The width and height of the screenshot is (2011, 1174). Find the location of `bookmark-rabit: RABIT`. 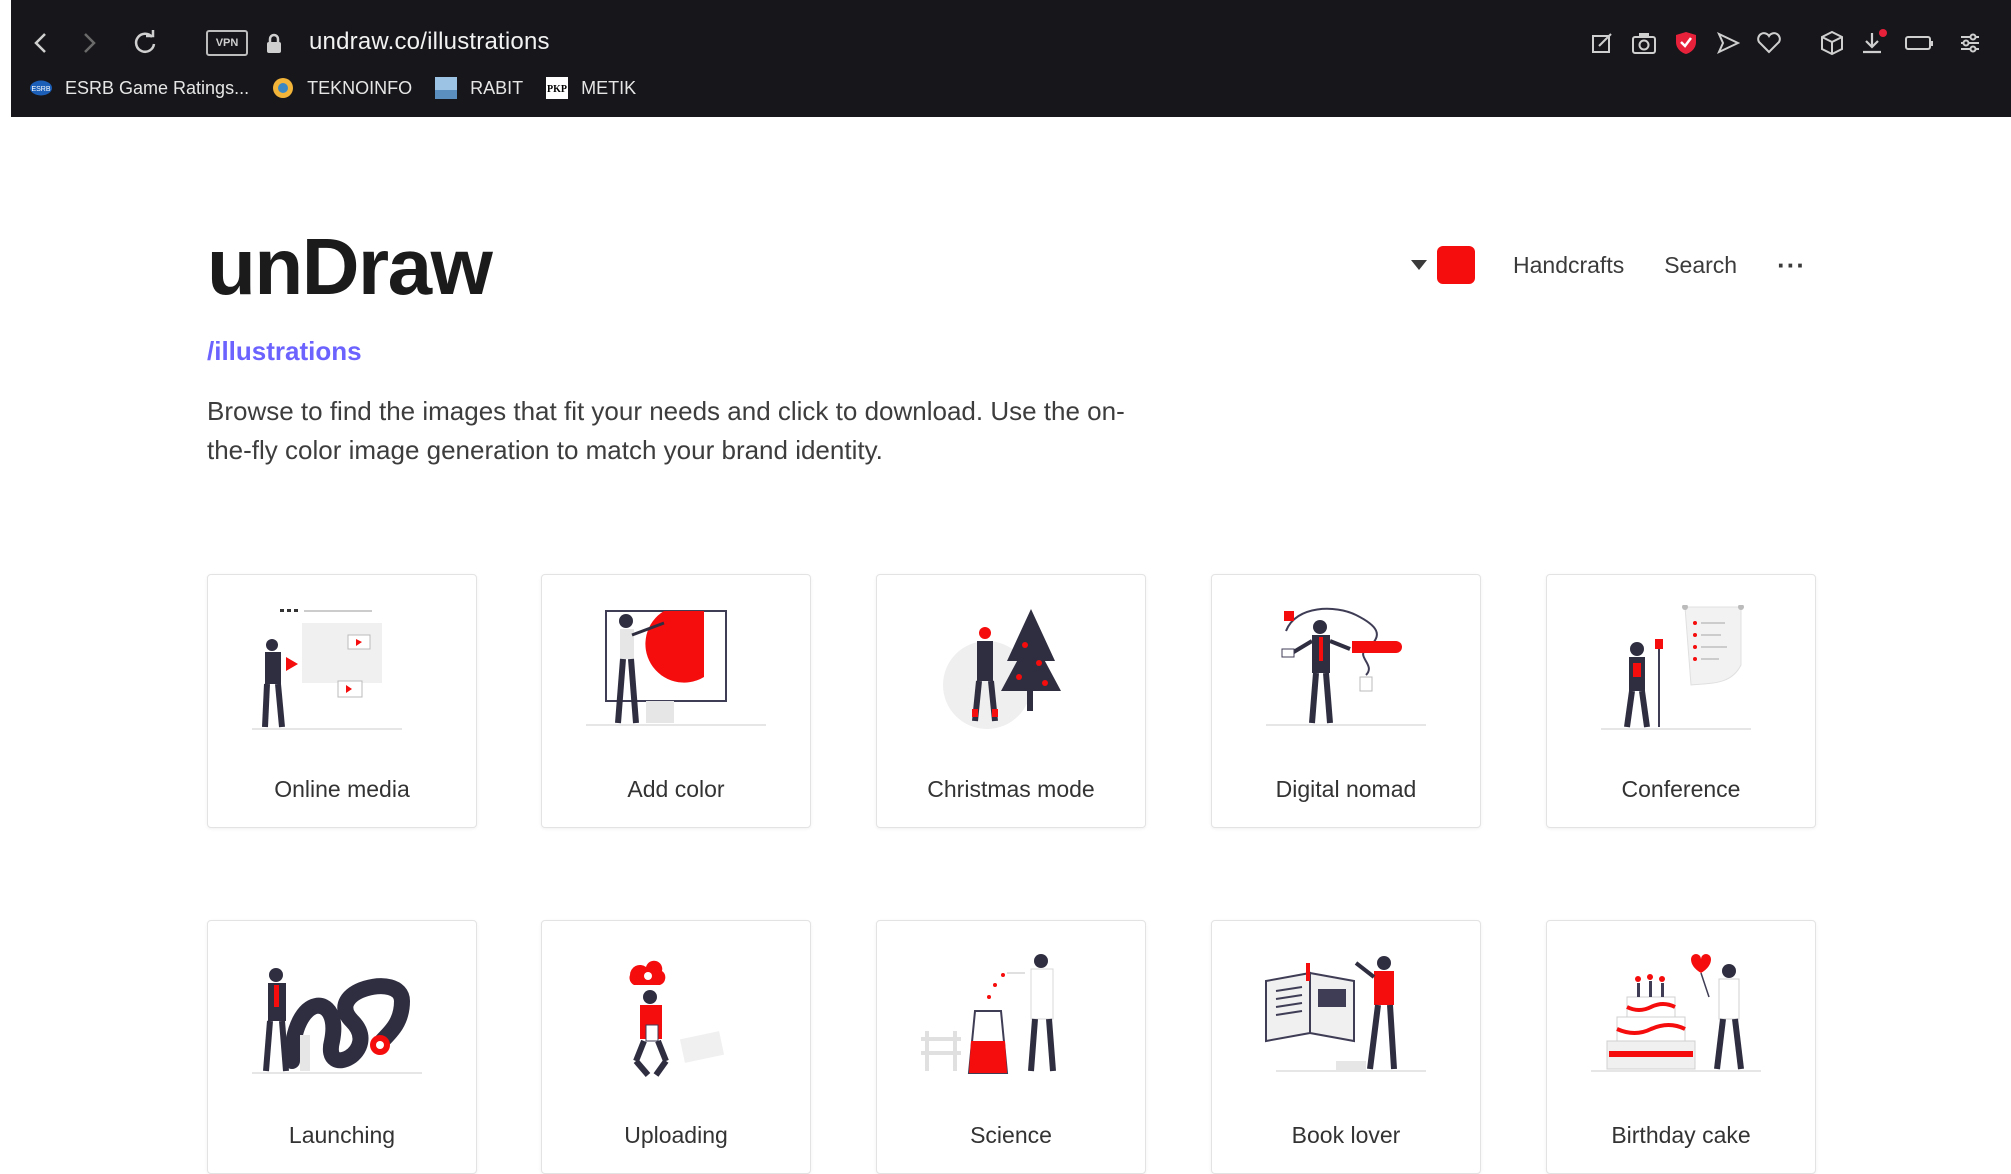

bookmark-rabit: RABIT is located at coordinates (478, 88).